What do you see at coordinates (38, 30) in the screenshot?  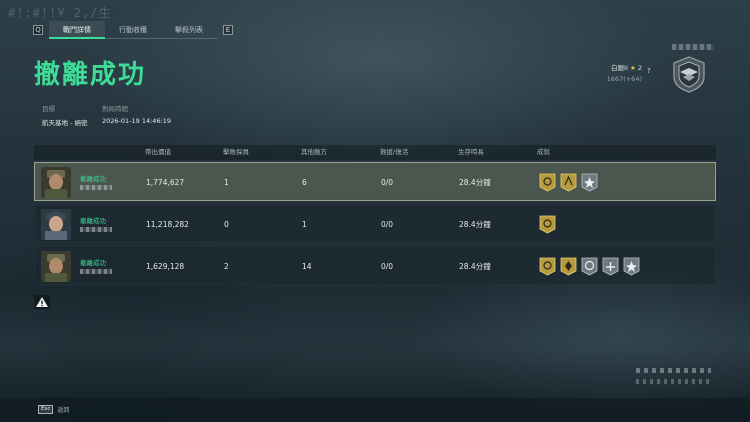 I see `tab-prev-key-hint: Q` at bounding box center [38, 30].